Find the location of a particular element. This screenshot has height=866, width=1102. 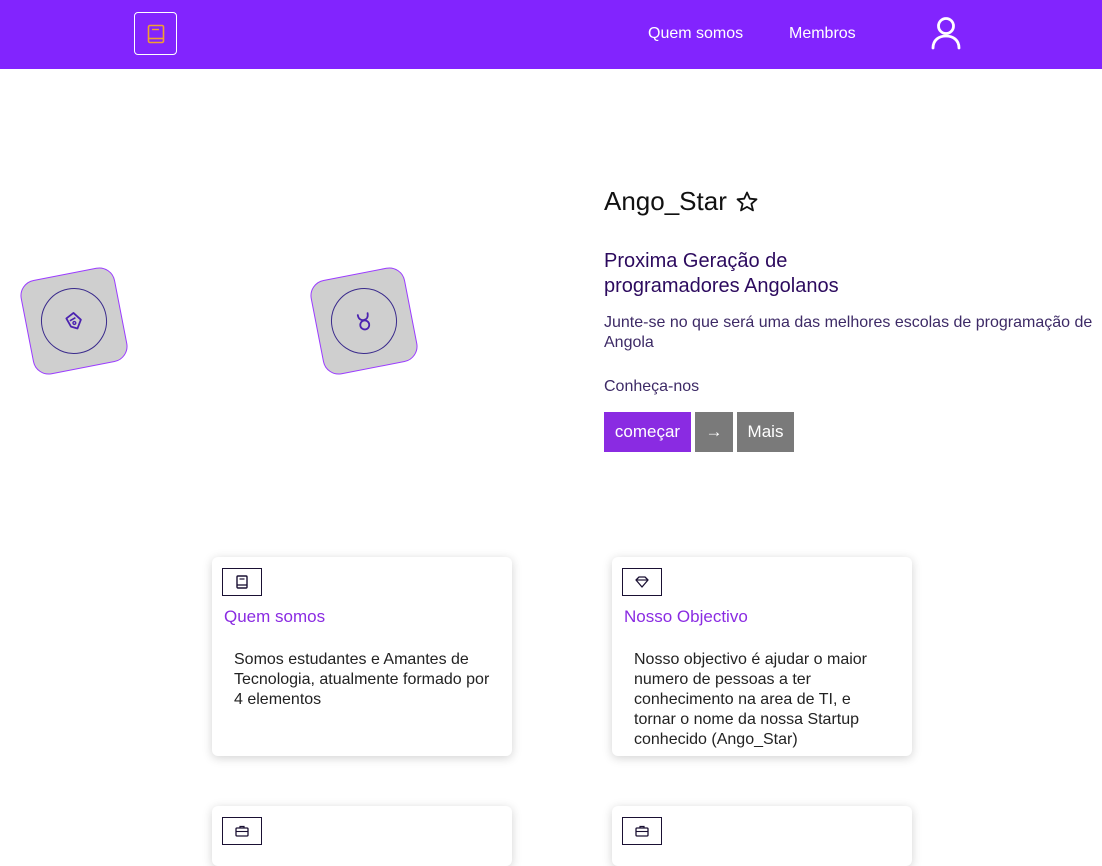

hero-tile-left is located at coordinates (74, 321).